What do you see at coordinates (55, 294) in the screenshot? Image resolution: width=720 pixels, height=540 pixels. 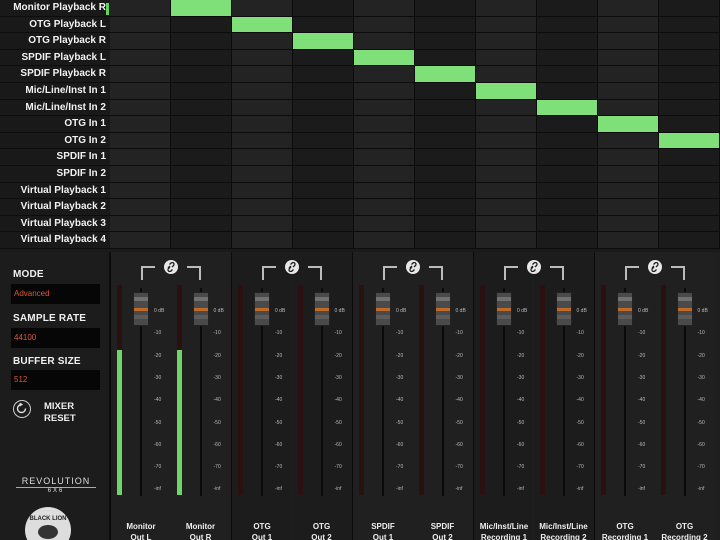 I see `mode-select: Advanced` at bounding box center [55, 294].